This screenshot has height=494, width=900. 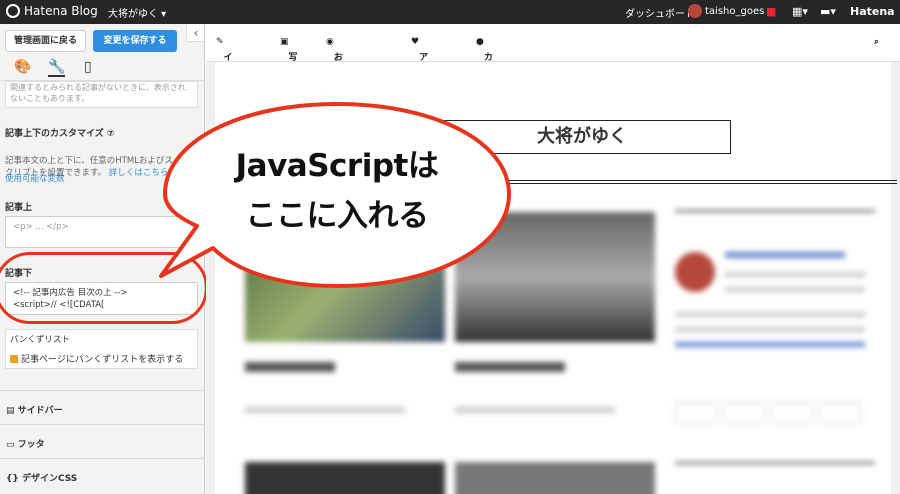 I want to click on breadcrumb-checkbox: 記事ページにパンくずリストを表示する, so click(x=96, y=358).